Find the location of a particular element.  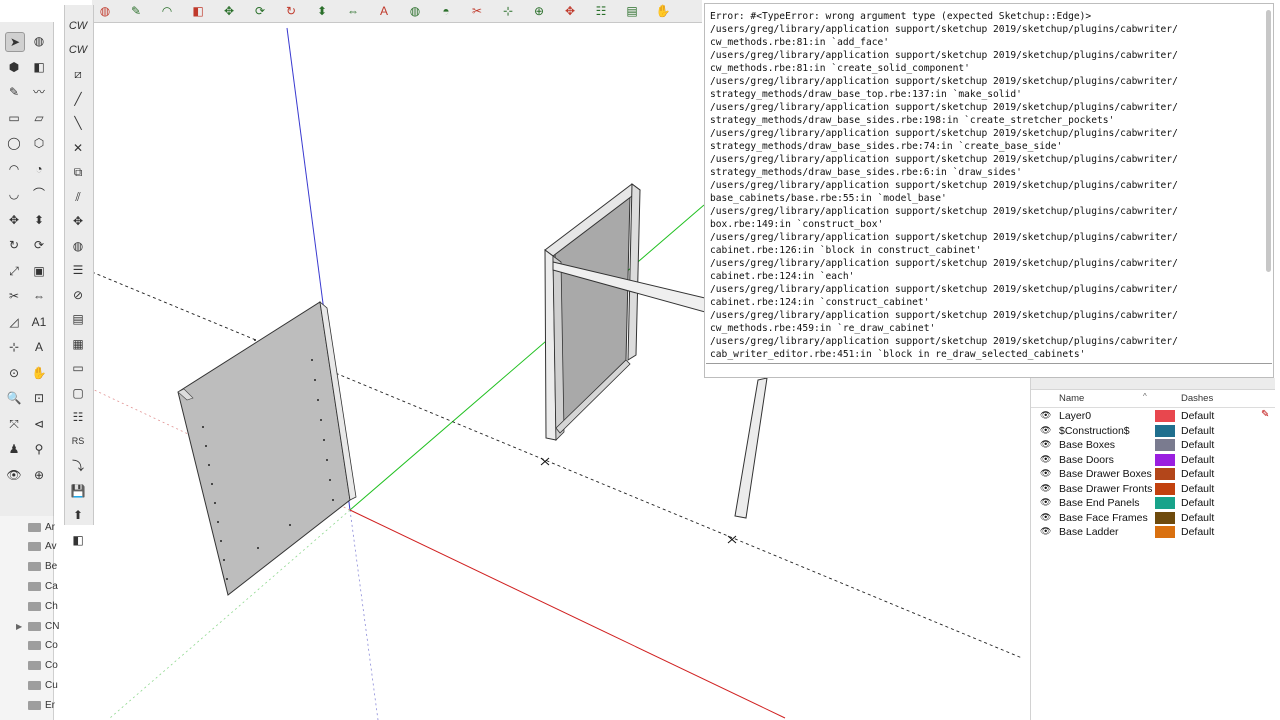

cw-tag-icon: ⊘ is located at coordinates (78, 295).